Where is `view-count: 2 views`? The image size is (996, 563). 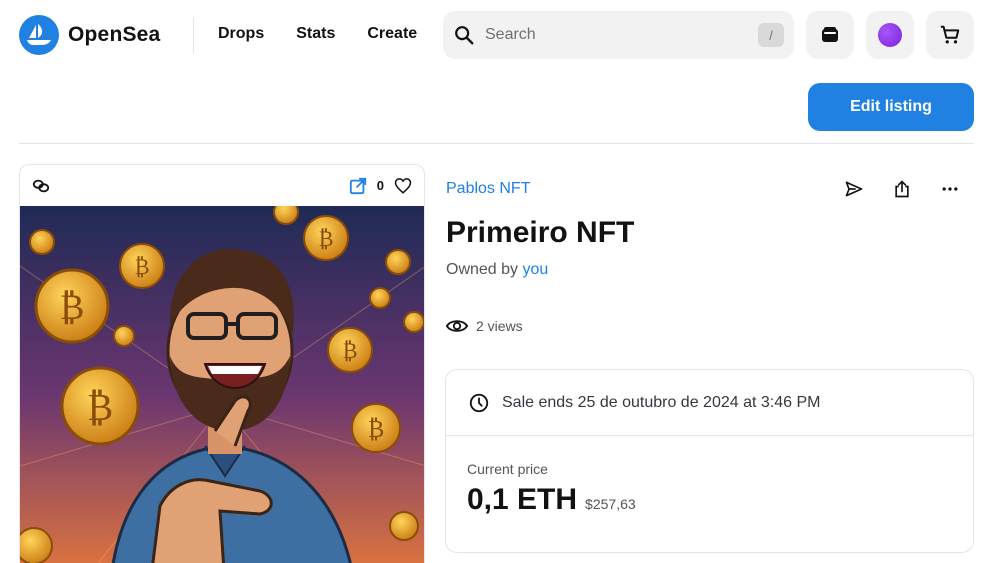
view-count: 2 views is located at coordinates (484, 326).